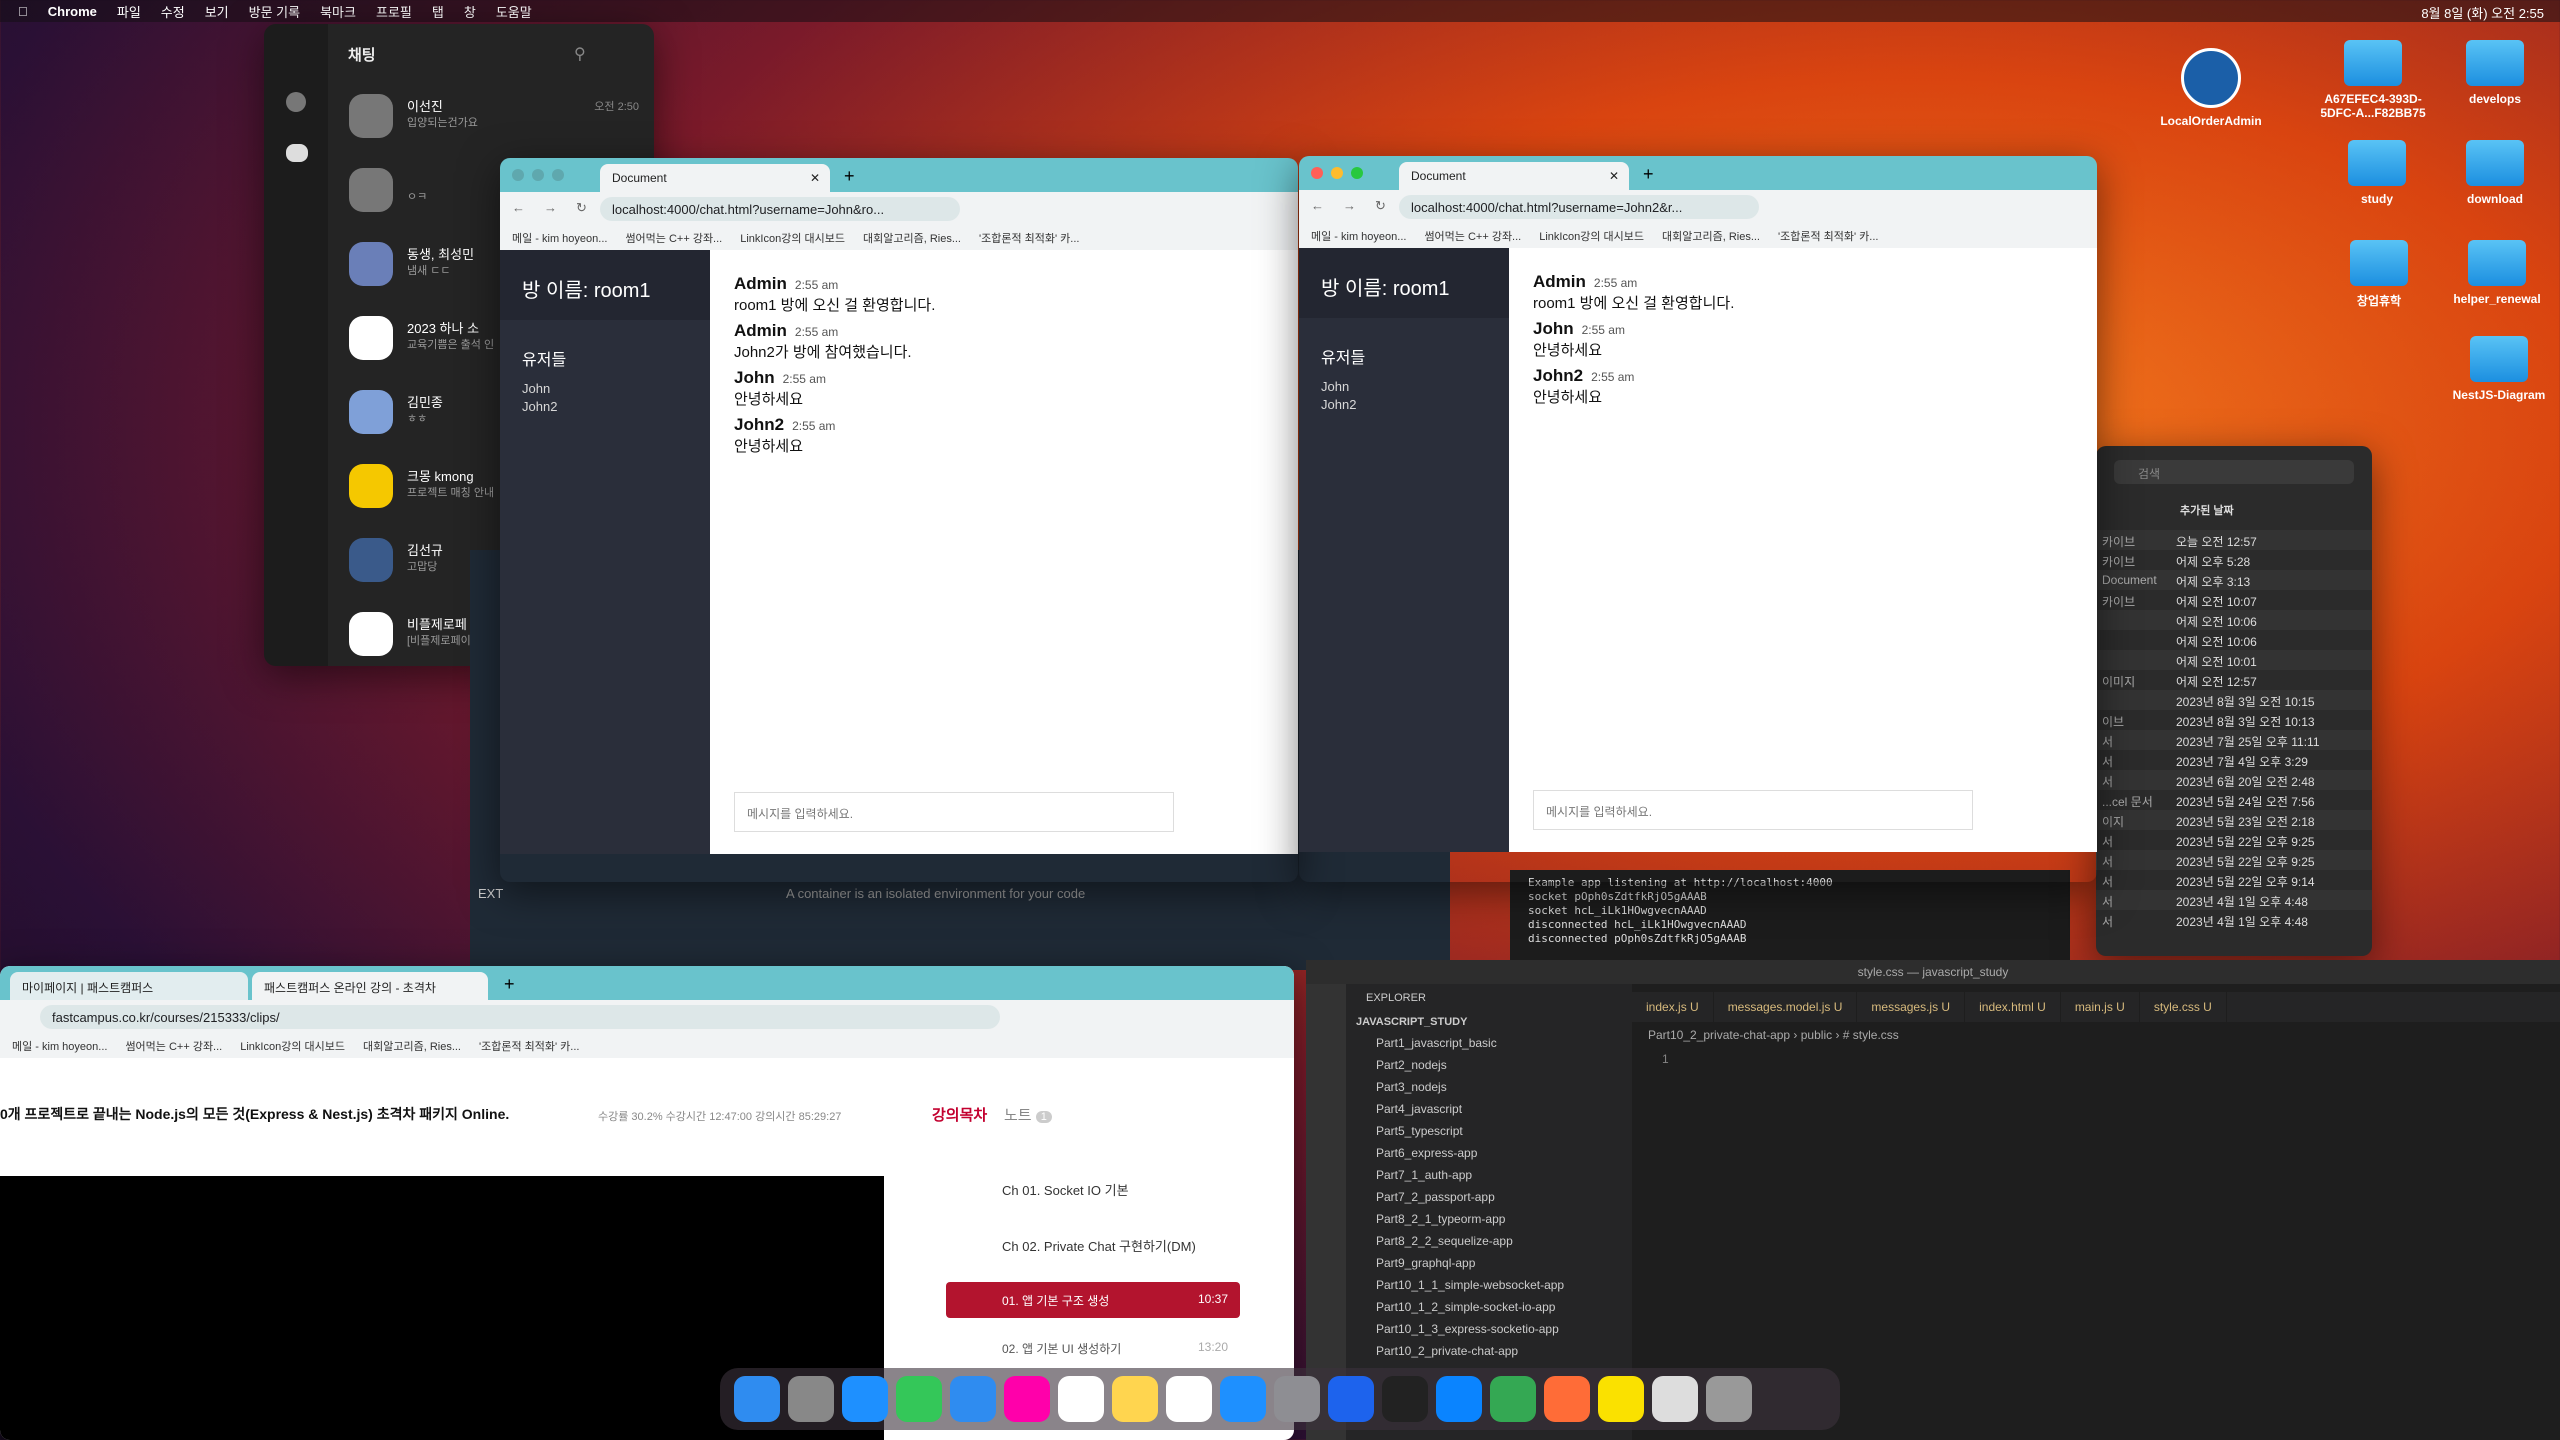  I want to click on dock-kakaotalk-icon, so click(1621, 1399).